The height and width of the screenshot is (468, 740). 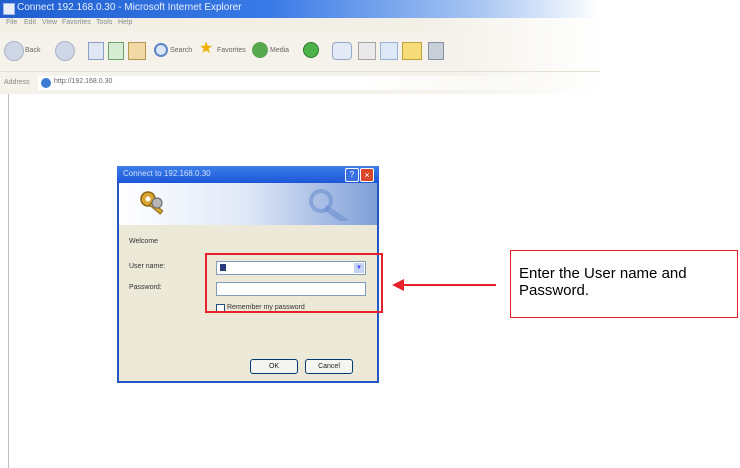 I want to click on window-border, so click(x=8, y=281).